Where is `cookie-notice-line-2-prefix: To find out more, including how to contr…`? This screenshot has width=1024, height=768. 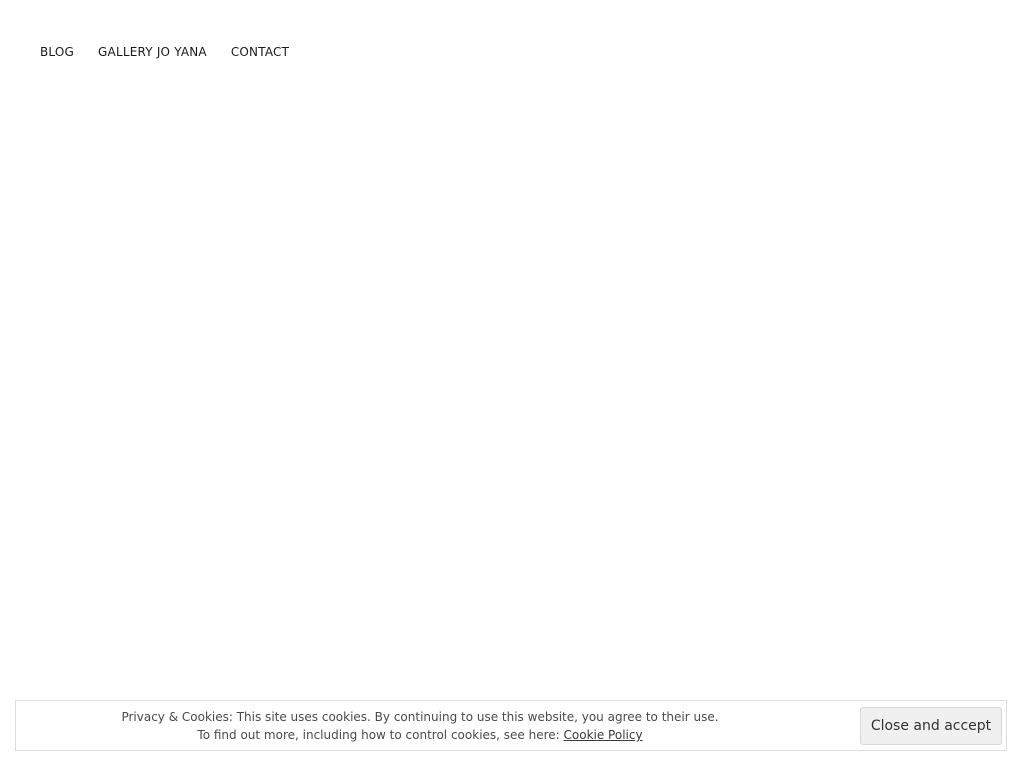
cookie-notice-line-2-prefix: To find out more, including how to contr… is located at coordinates (380, 735).